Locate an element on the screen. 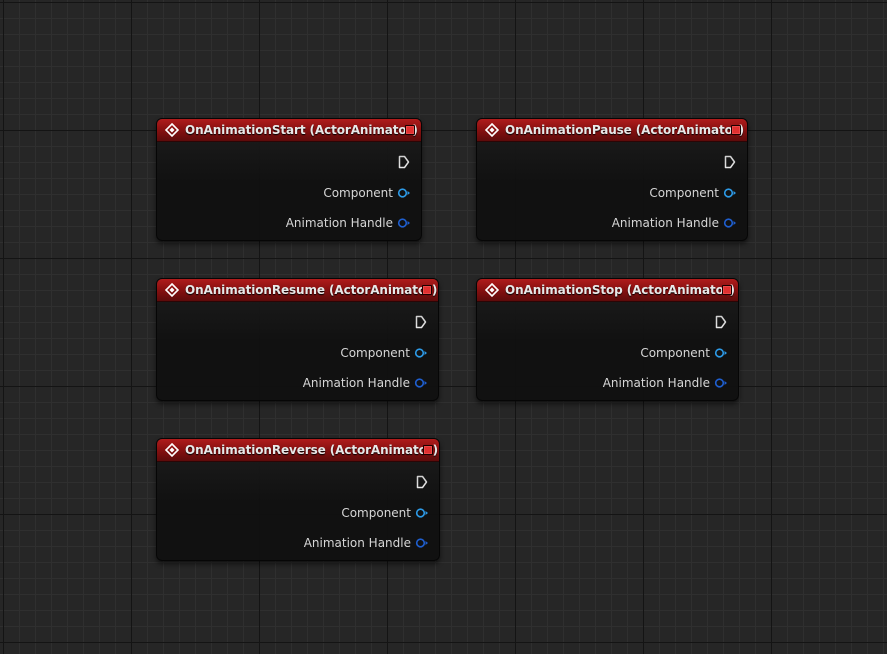 This screenshot has height=654, width=887. node-header: OnAnimationStart (ActorAnimator) is located at coordinates (289, 130).